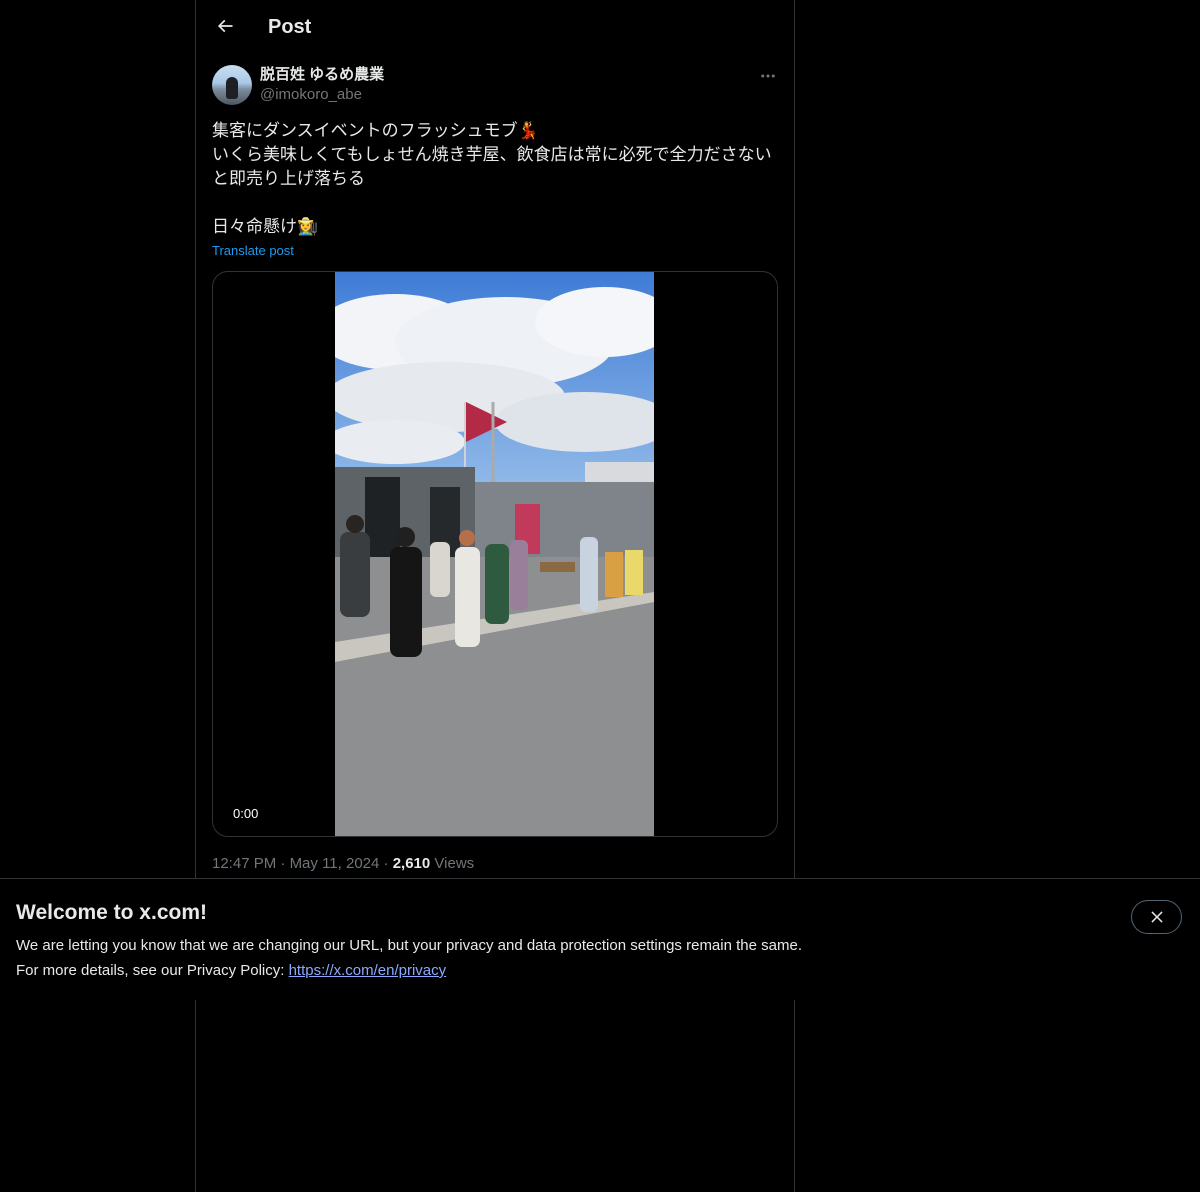  I want to click on post-meta: 12:47 PM · May 11, 2024 · 2,610 Views, so click(343, 864).